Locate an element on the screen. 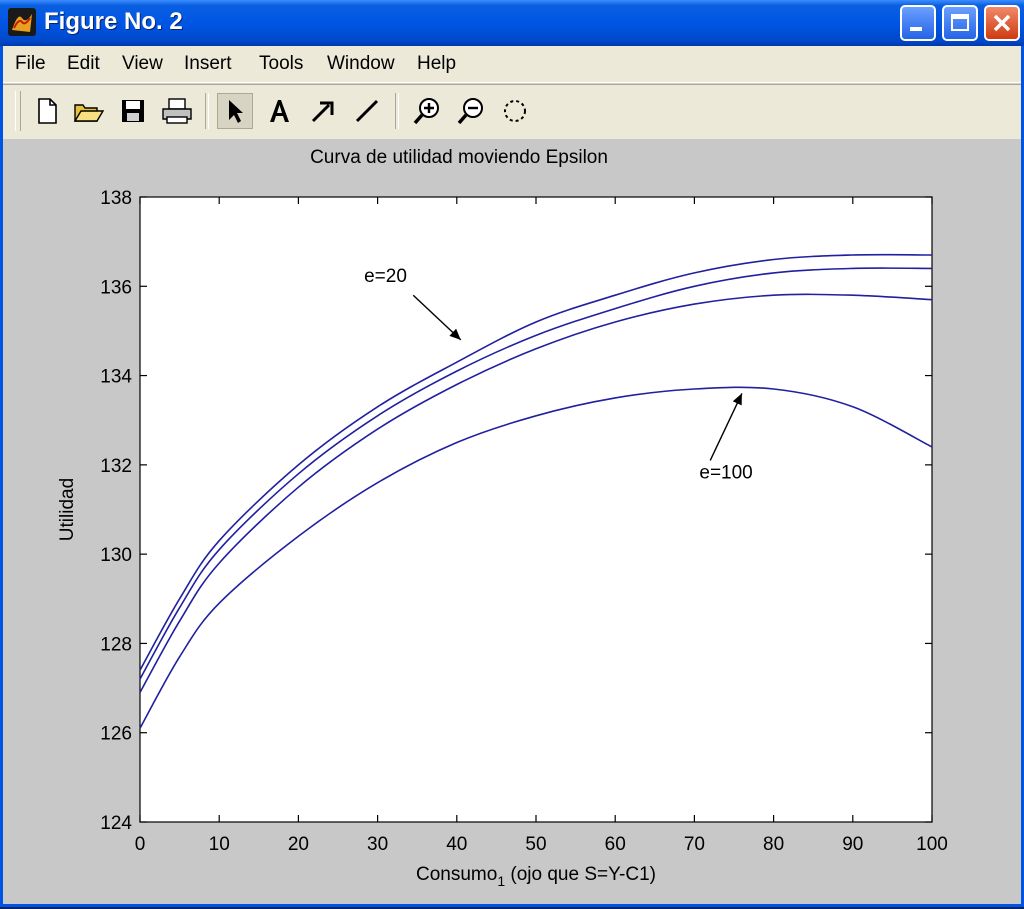 The image size is (1024, 909). print-button is located at coordinates (177, 111).